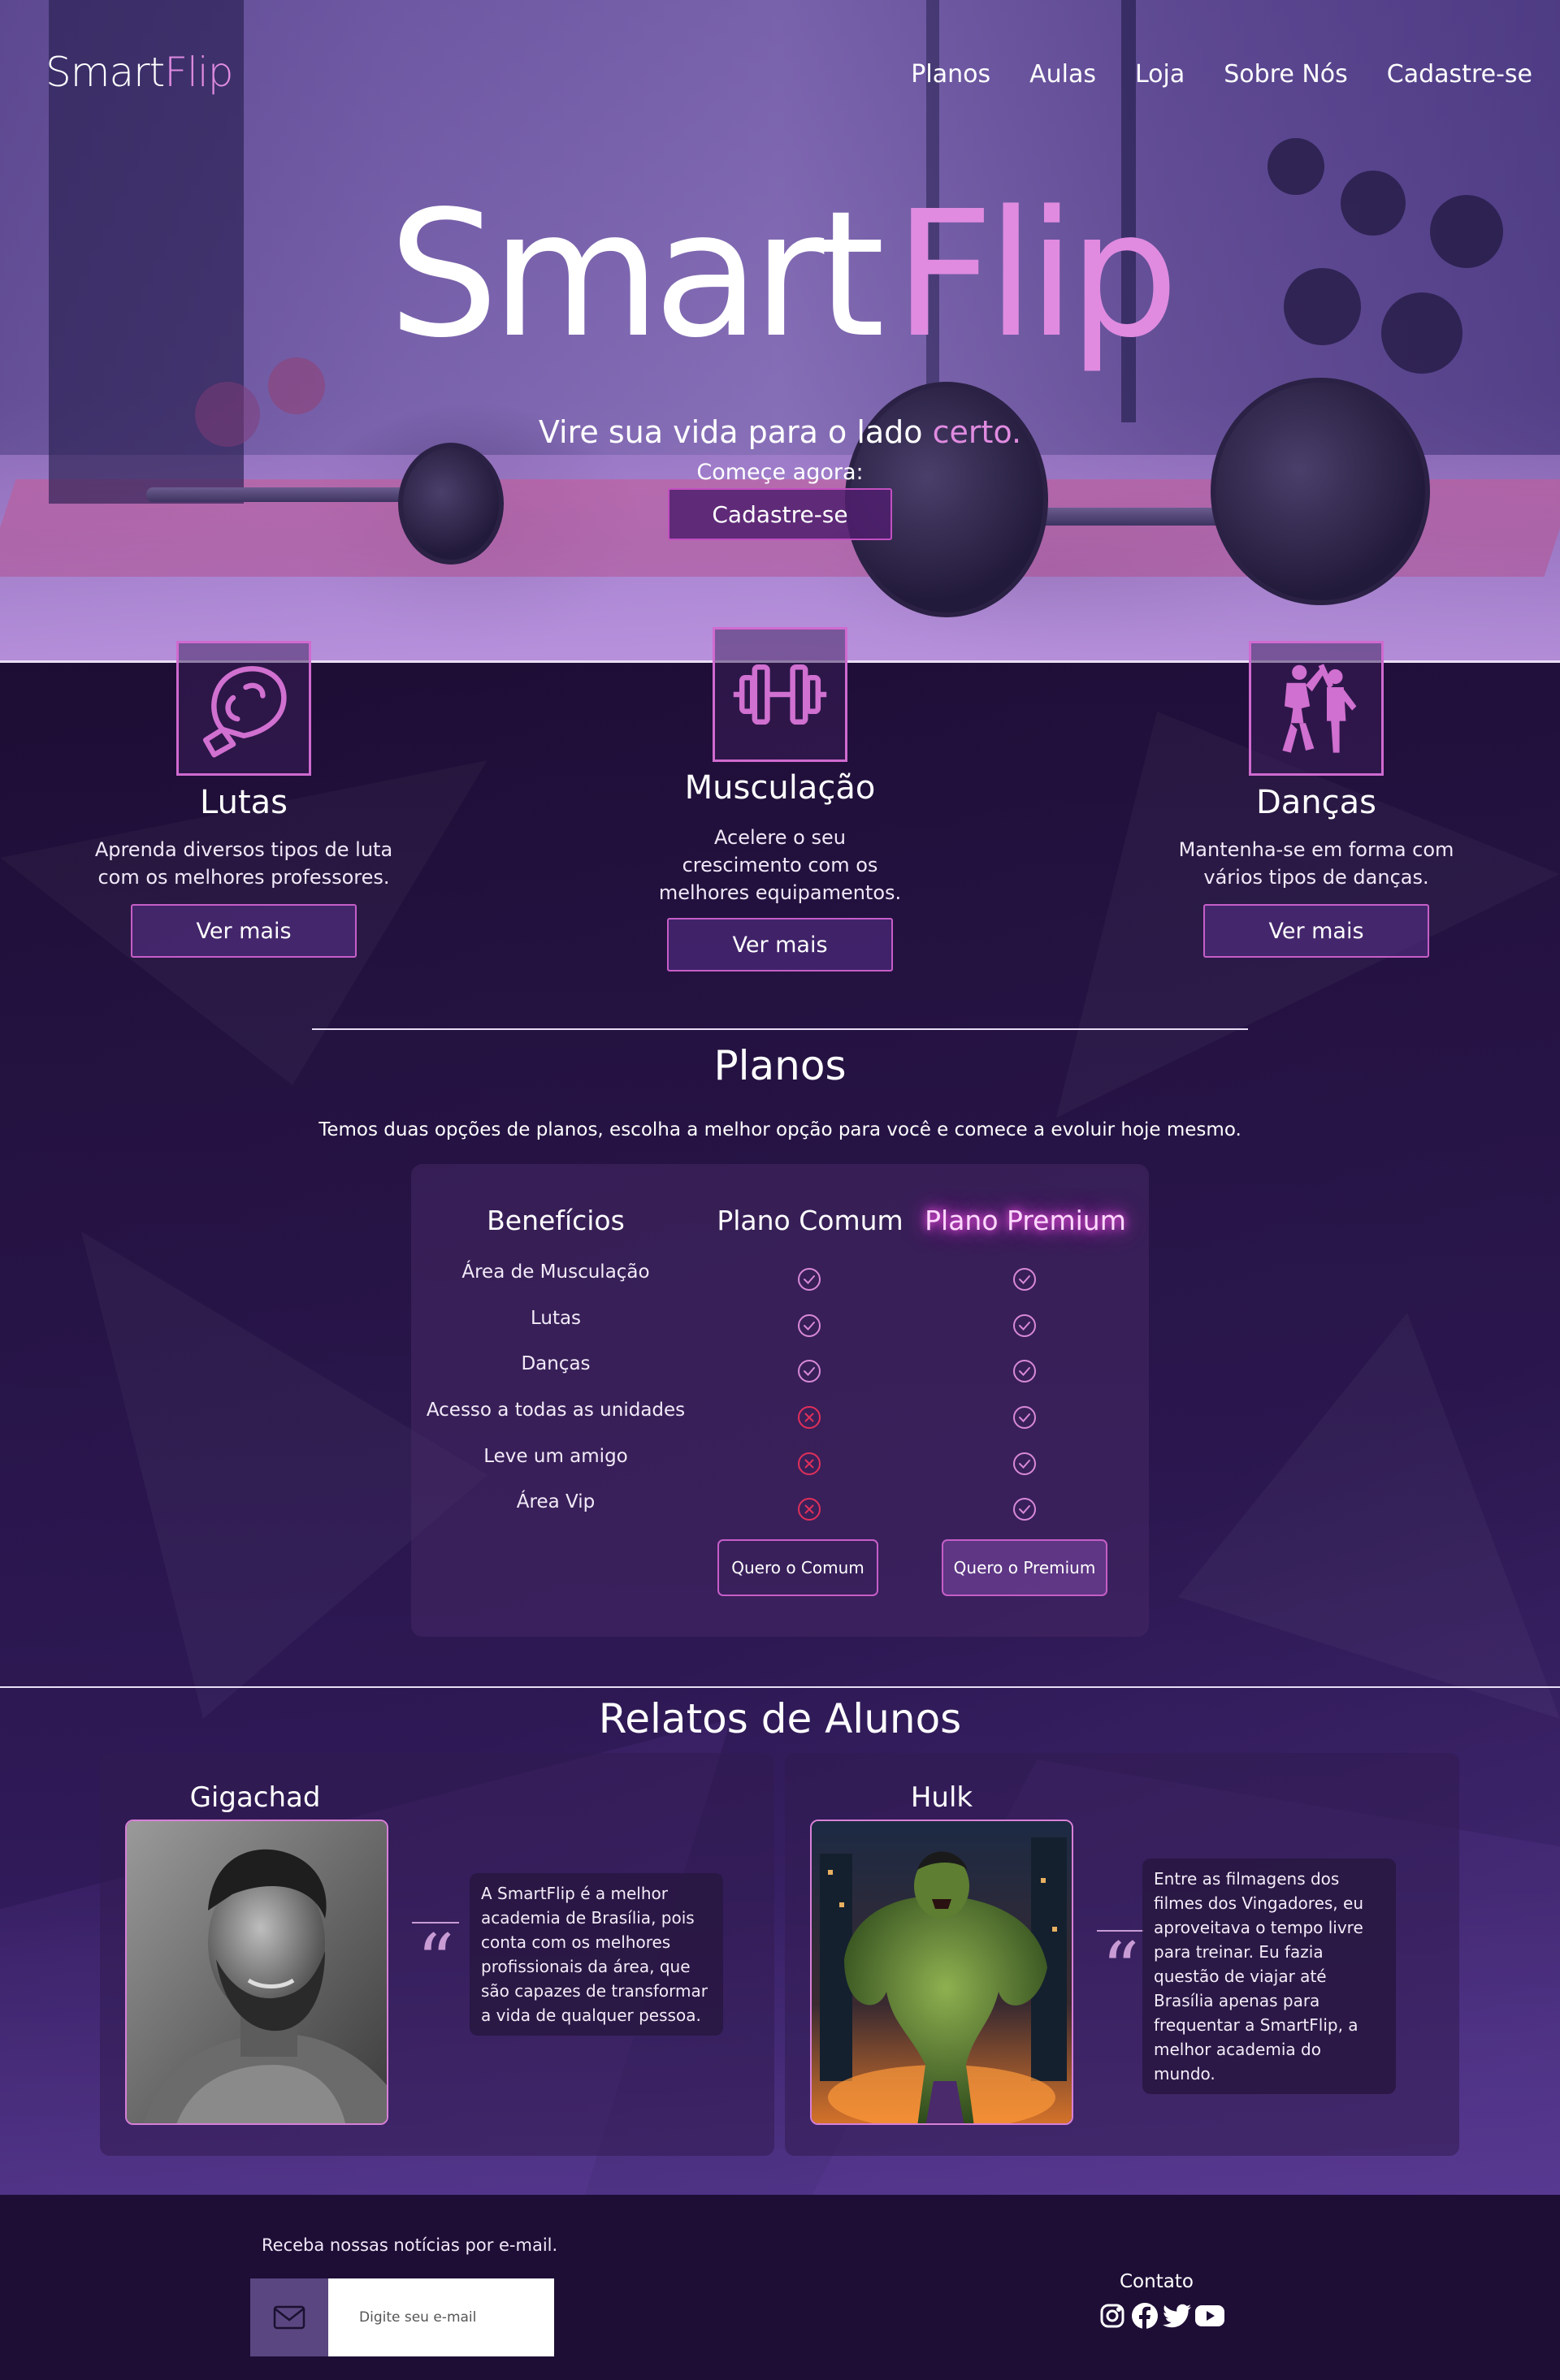 The width and height of the screenshot is (1560, 2380). Describe the element at coordinates (1144, 2315) in the screenshot. I see `facebook-icon` at that location.